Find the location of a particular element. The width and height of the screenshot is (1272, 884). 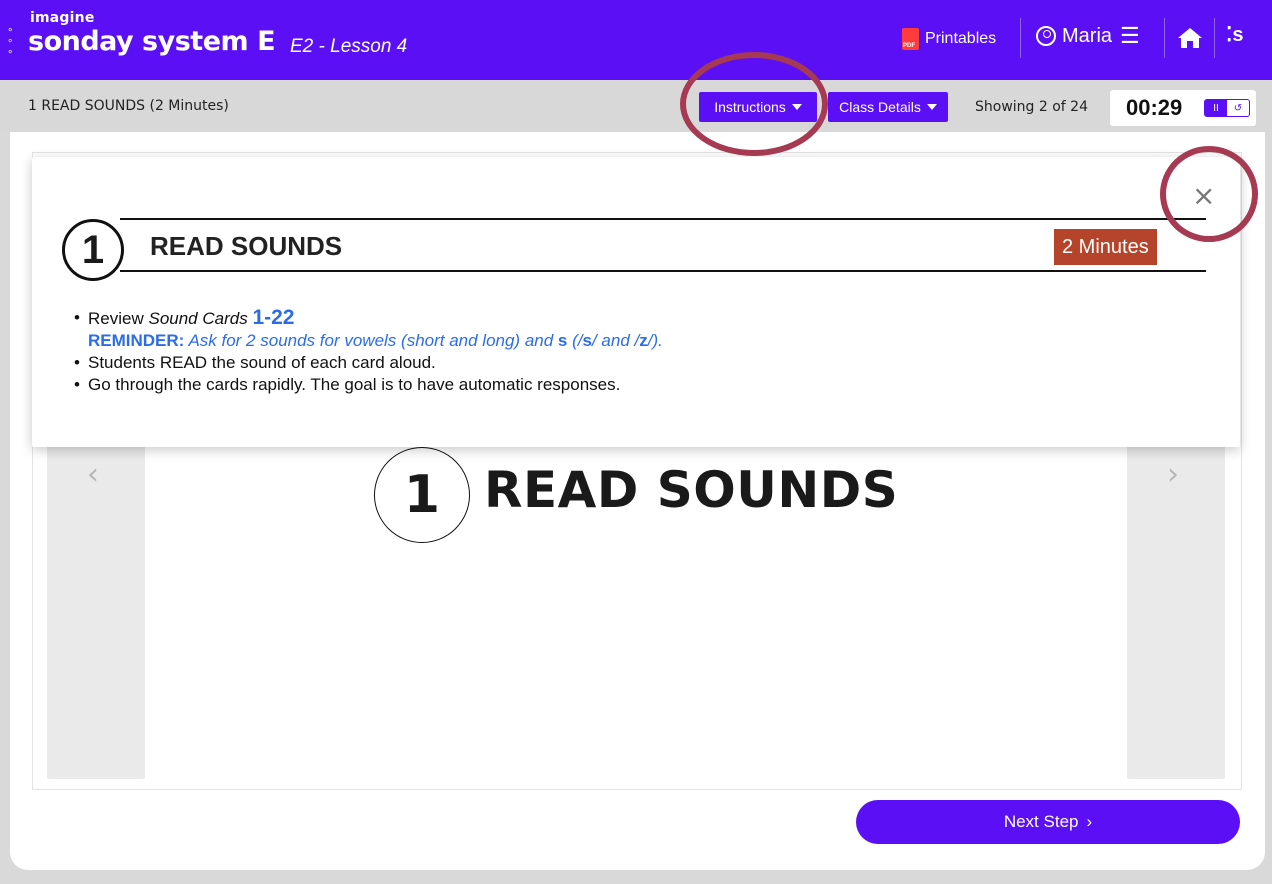

sound-cards-text: Sound Cards is located at coordinates (198, 318).